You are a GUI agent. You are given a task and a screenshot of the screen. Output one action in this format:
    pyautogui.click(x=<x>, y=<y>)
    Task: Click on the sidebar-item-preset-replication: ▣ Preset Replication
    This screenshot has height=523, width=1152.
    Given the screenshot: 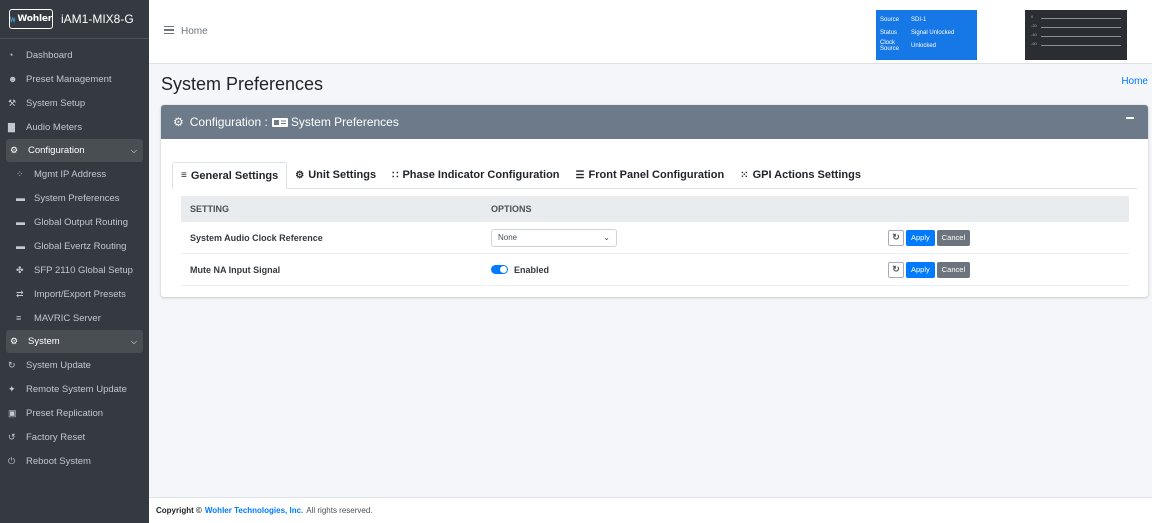 What is the action you would take?
    pyautogui.click(x=74, y=413)
    